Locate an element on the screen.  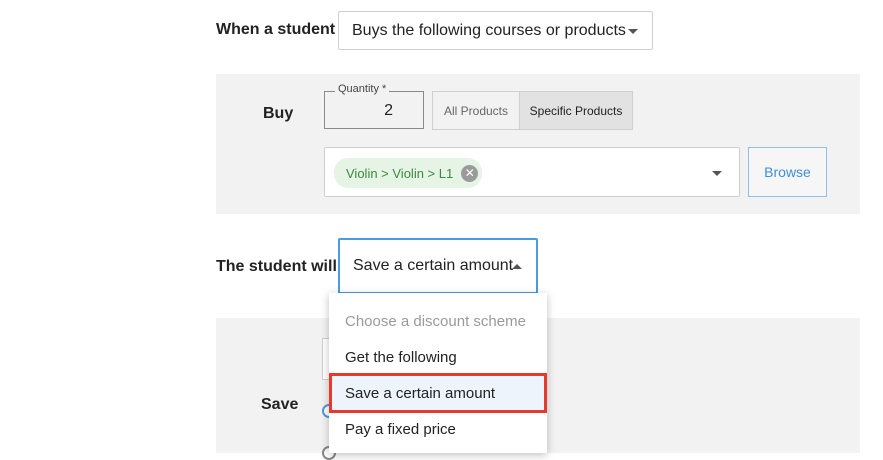
remove-tag-icon: ✕ is located at coordinates (470, 173).